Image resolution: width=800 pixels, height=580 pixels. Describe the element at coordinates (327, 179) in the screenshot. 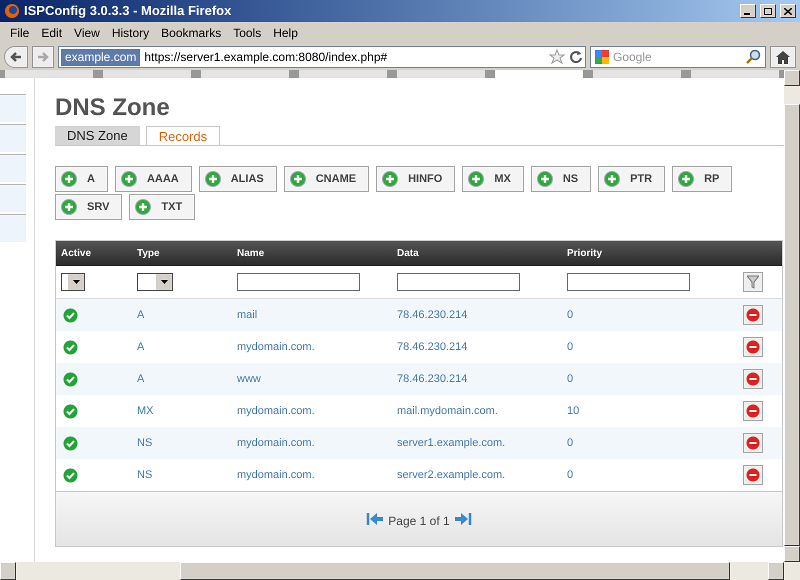

I see `add-record-button: CNAME` at that location.